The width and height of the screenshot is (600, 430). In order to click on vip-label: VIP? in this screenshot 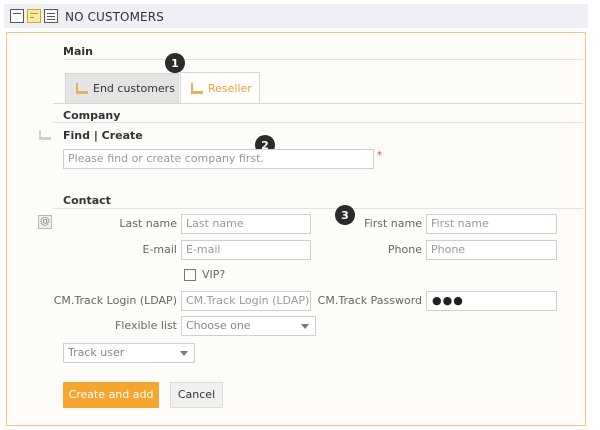, I will do `click(214, 274)`.